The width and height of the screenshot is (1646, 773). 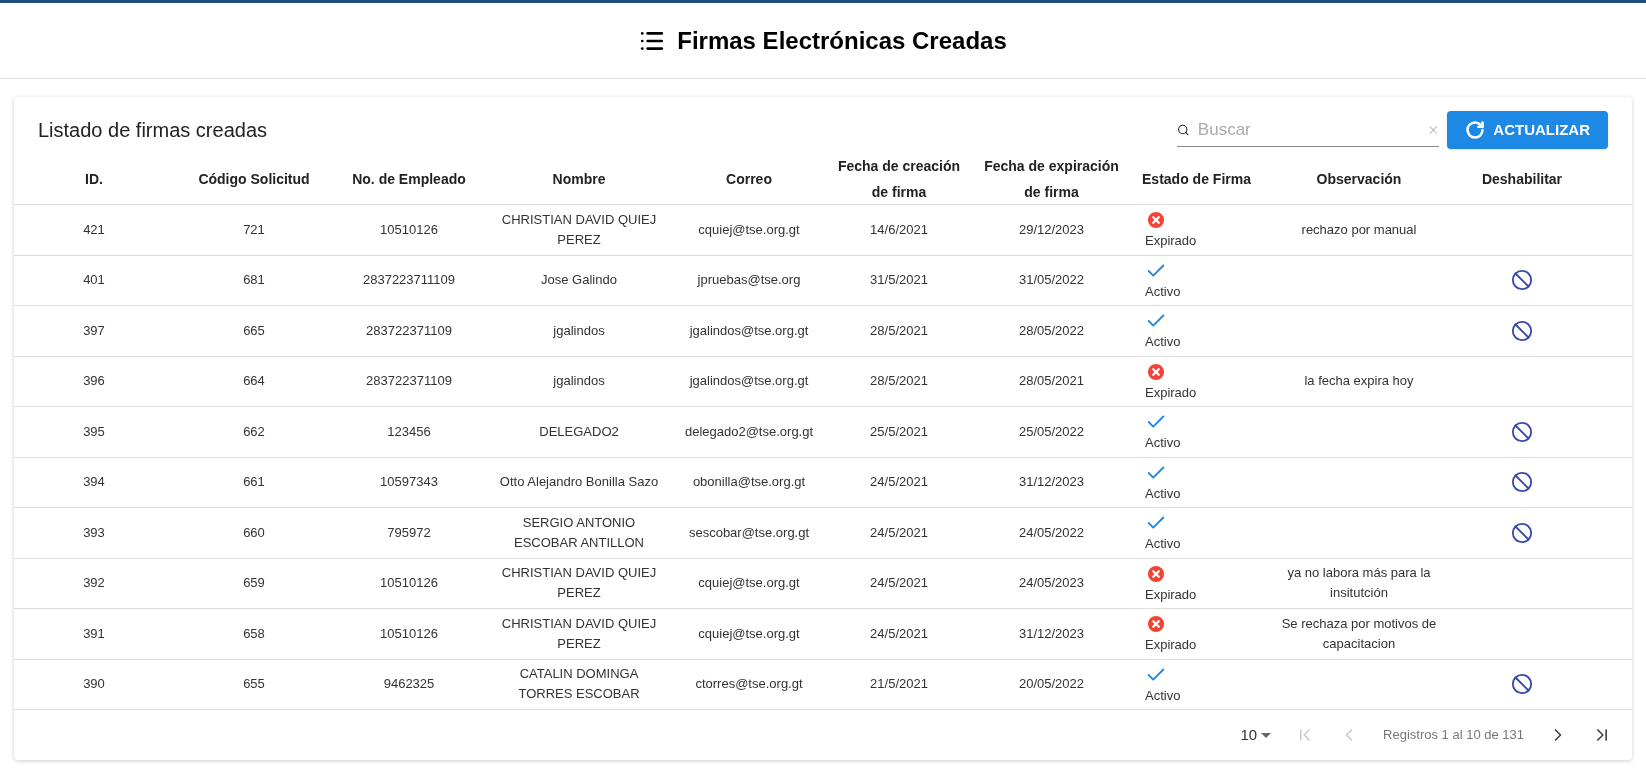 I want to click on name-cell-text: SERGIO ANTONIO ESCOBAR ANTILLON, so click(x=578, y=532).